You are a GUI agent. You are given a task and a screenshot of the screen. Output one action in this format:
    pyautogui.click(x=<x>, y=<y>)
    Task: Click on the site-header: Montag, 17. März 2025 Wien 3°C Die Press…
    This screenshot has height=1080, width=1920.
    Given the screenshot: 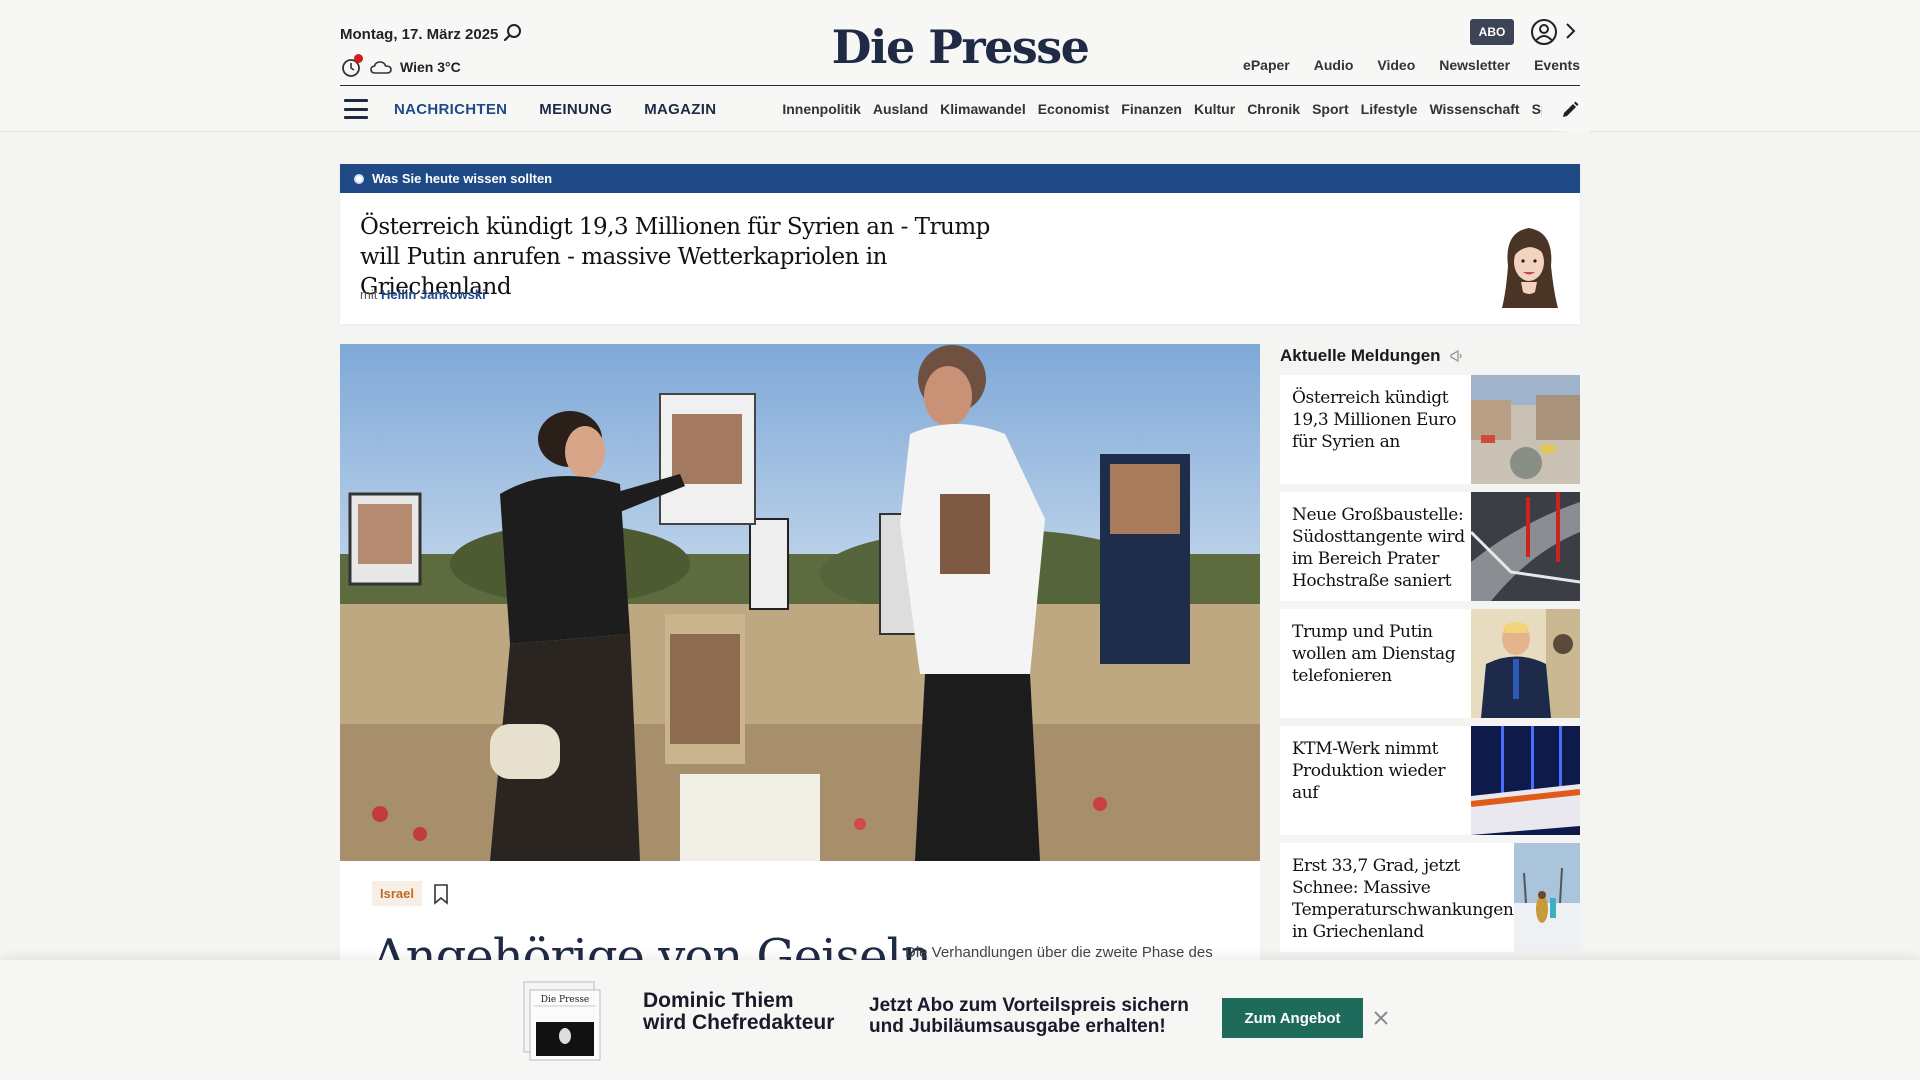 What is the action you would take?
    pyautogui.click(x=960, y=66)
    